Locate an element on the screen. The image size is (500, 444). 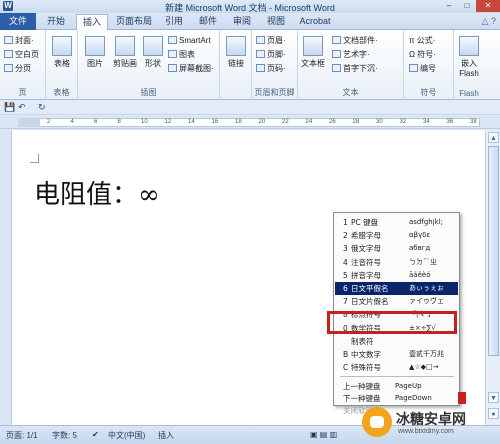
close-button: ✕ is located at coordinates (488, 6).